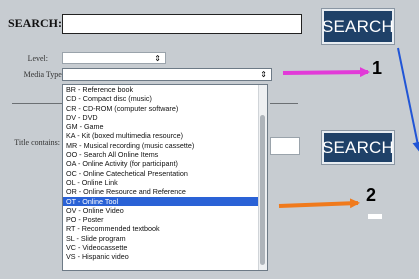 This screenshot has width=419, height=279. I want to click on callout-number-1: 1, so click(377, 68).